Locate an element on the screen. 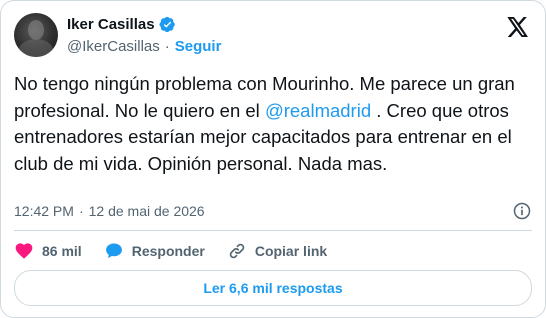 Image resolution: width=546 pixels, height=318 pixels. mention-link: @realmadrid is located at coordinates (318, 110).